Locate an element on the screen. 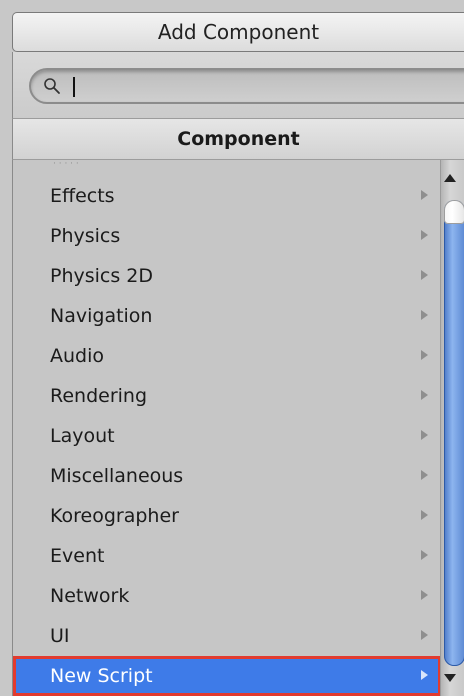 This screenshot has height=696, width=464. menu-item-label: Miscellaneous is located at coordinates (117, 476).